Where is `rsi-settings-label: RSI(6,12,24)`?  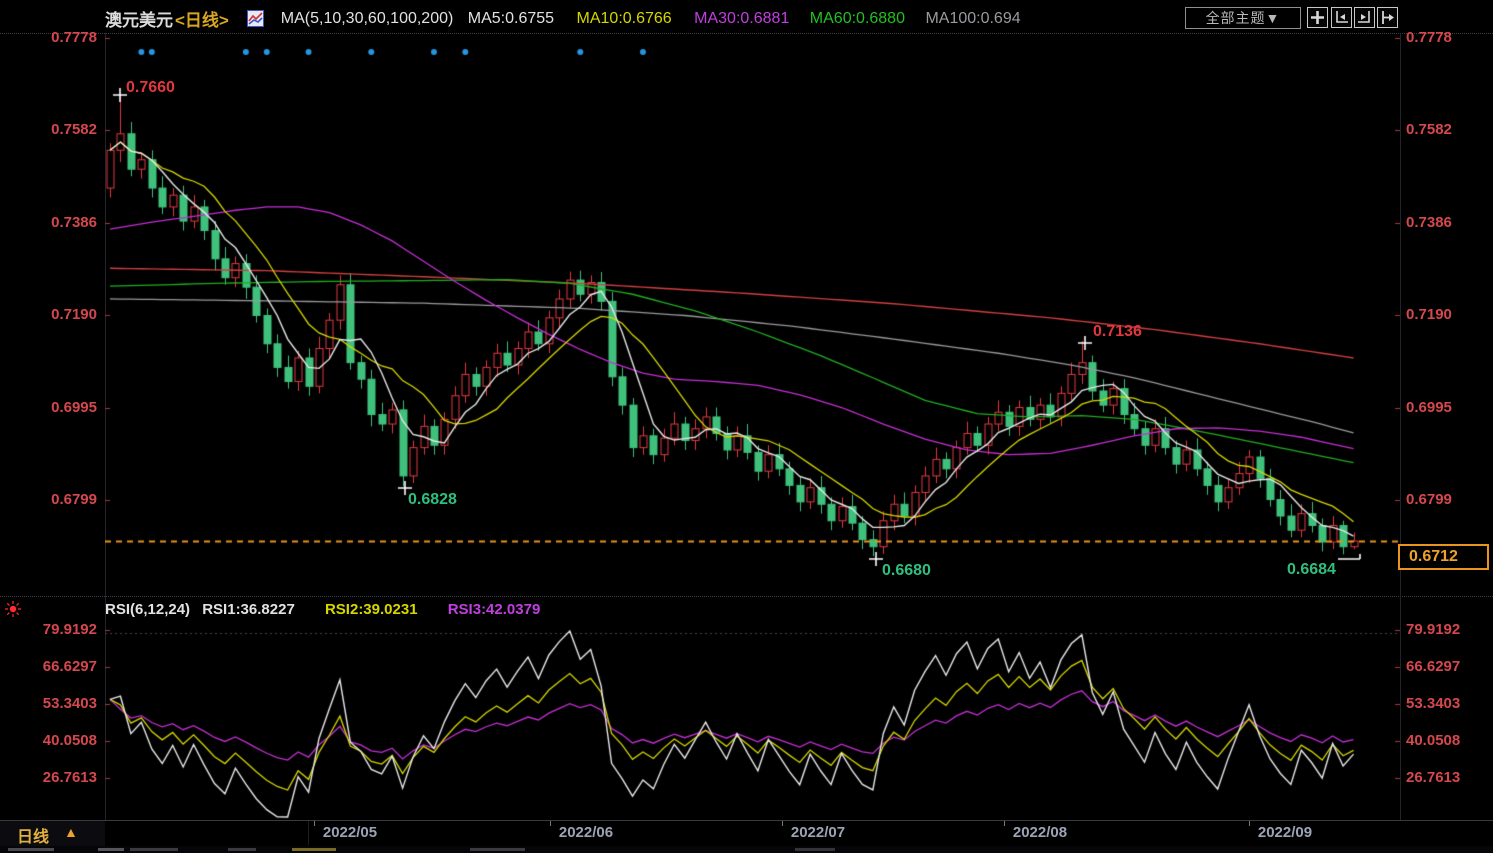
rsi-settings-label: RSI(6,12,24) is located at coordinates (148, 609).